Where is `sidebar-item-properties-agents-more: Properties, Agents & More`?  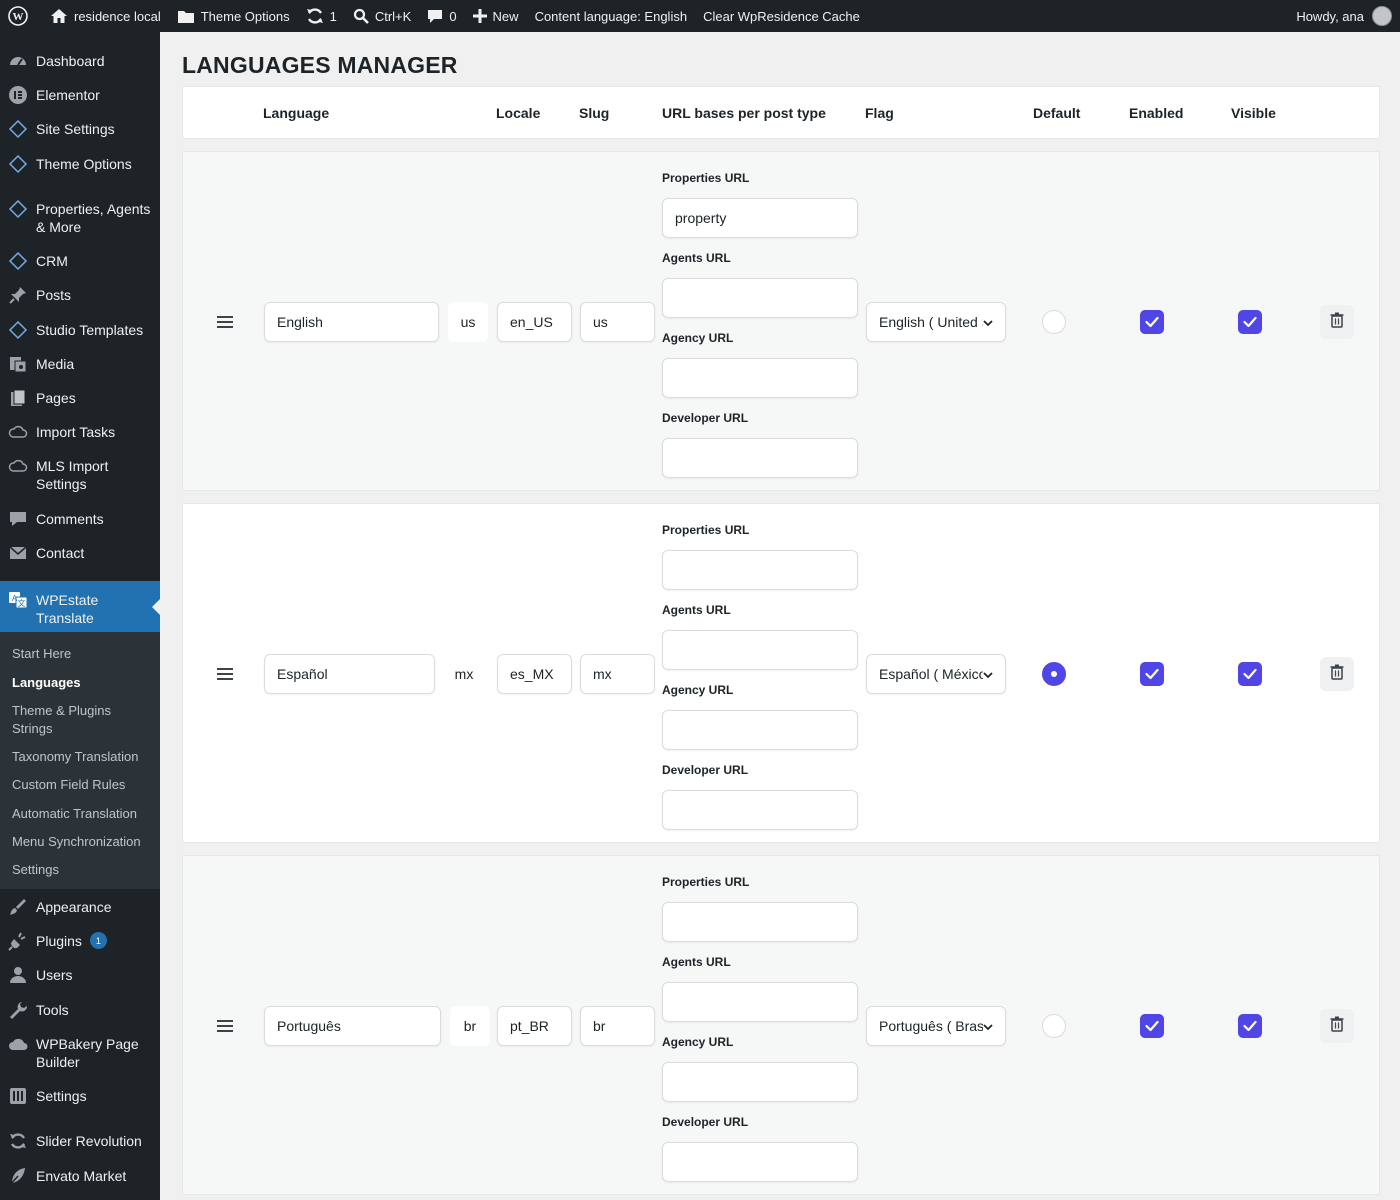 sidebar-item-properties-agents-more: Properties, Agents & More is located at coordinates (80, 217).